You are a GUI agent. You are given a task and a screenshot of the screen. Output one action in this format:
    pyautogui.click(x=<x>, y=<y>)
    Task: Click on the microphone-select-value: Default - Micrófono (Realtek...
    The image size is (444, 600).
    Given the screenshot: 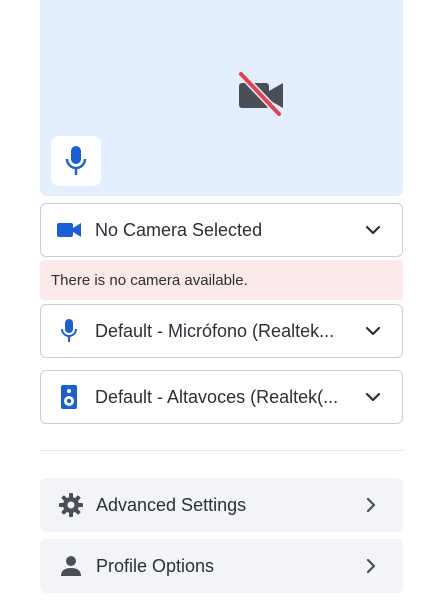 What is the action you would take?
    pyautogui.click(x=215, y=330)
    